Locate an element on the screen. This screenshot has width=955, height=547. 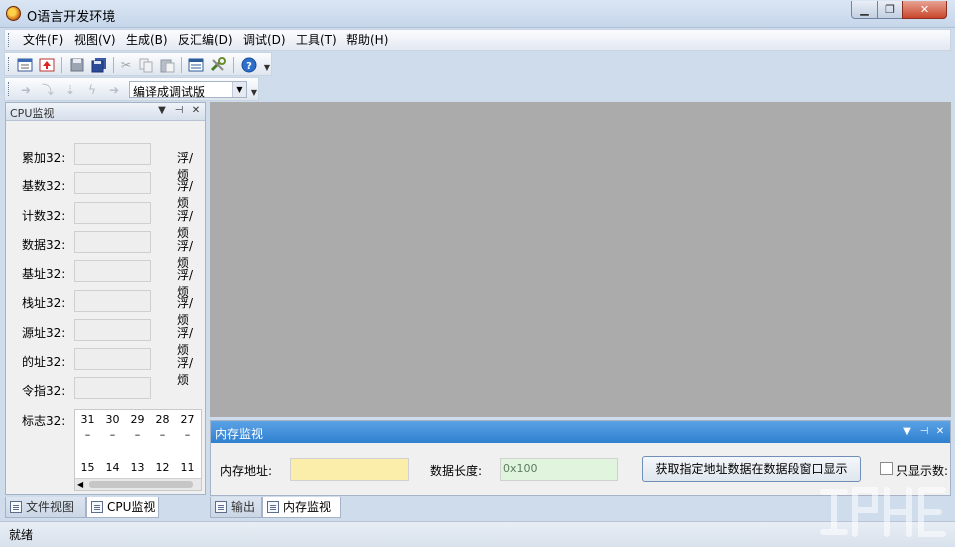
only-show-label: 只显示数: is located at coordinates (922, 471).